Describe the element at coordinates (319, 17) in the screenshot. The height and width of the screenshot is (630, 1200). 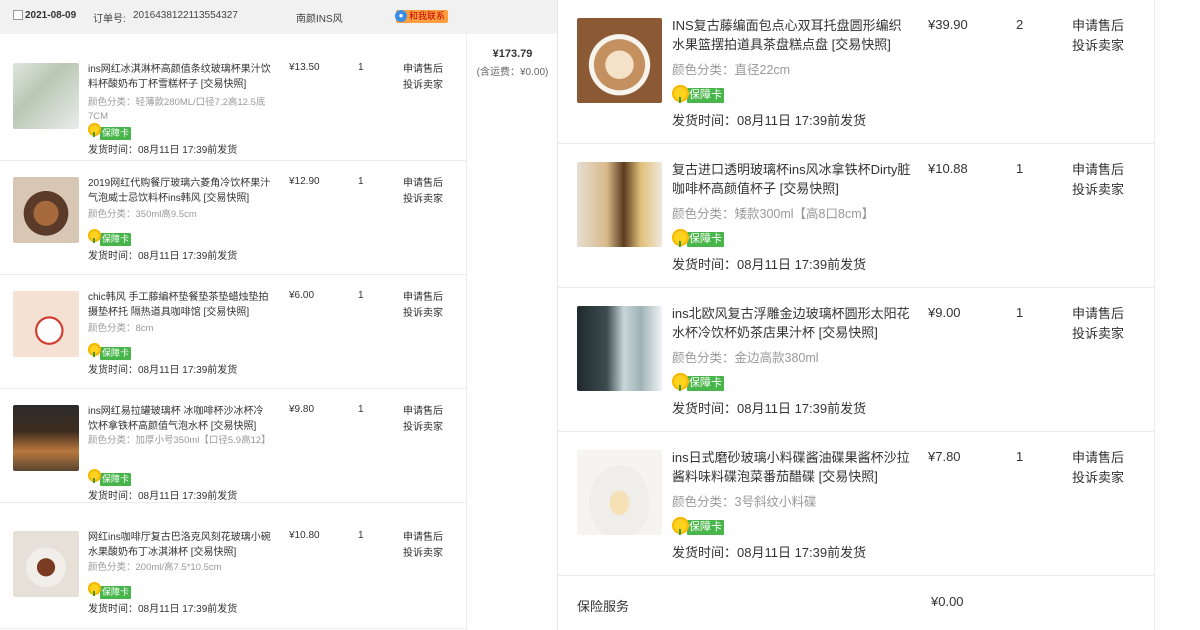
I see `shop-name-link: 南颜INS风` at that location.